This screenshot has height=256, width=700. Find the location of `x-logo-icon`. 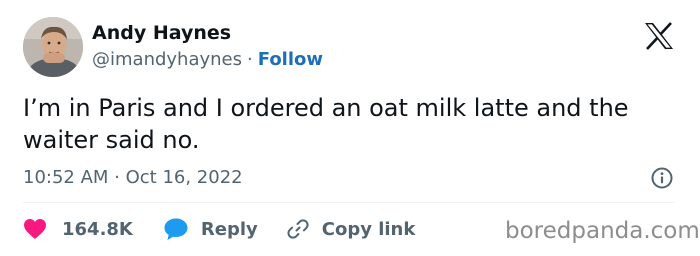

x-logo-icon is located at coordinates (659, 36).